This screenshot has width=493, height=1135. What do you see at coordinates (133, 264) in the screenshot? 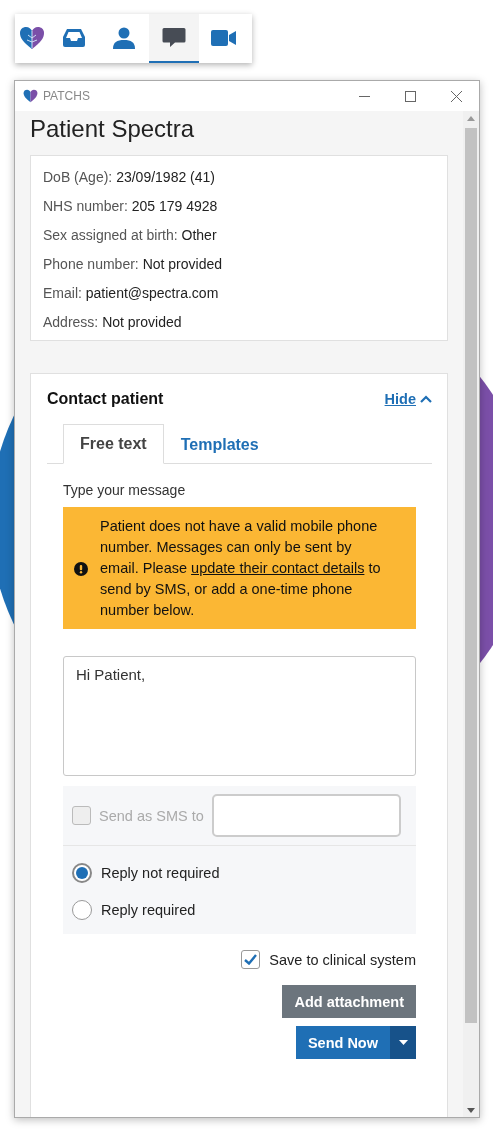
I see `detail-text: Phone number: Not provided` at bounding box center [133, 264].